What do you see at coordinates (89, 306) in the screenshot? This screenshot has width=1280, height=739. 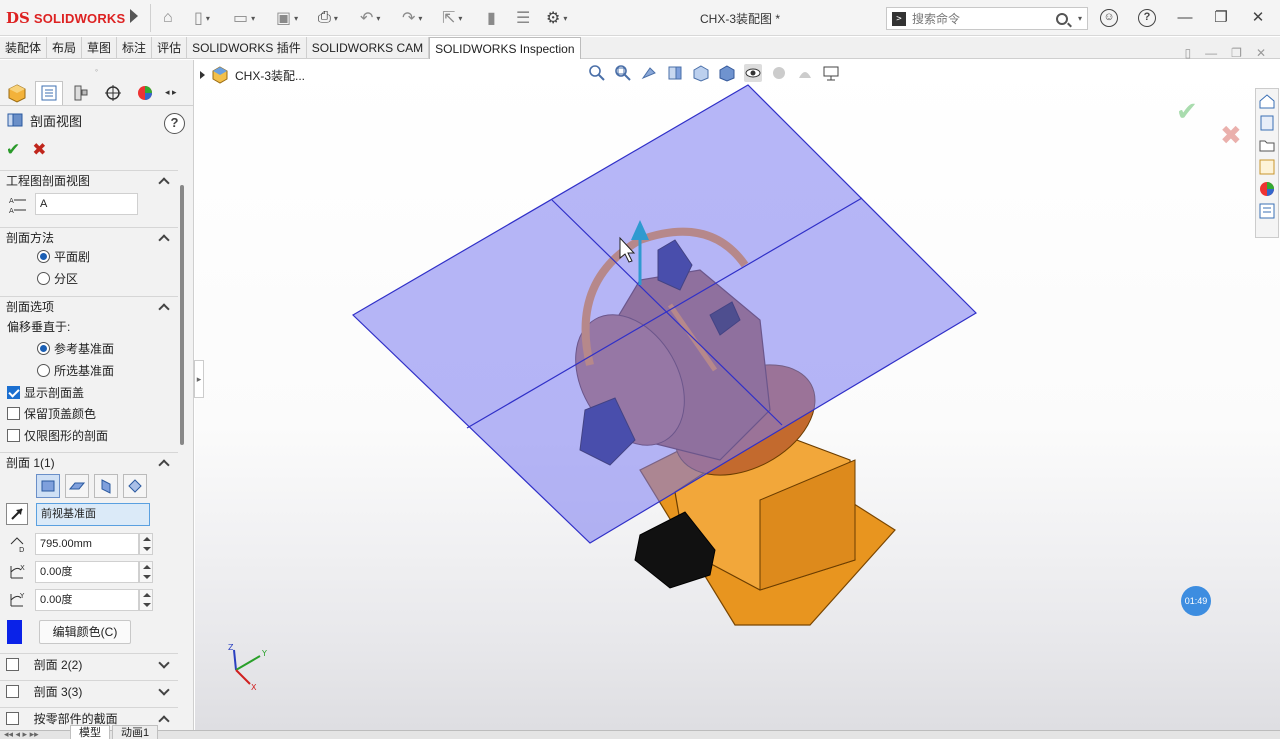 I see `group-header: 剖面选项` at bounding box center [89, 306].